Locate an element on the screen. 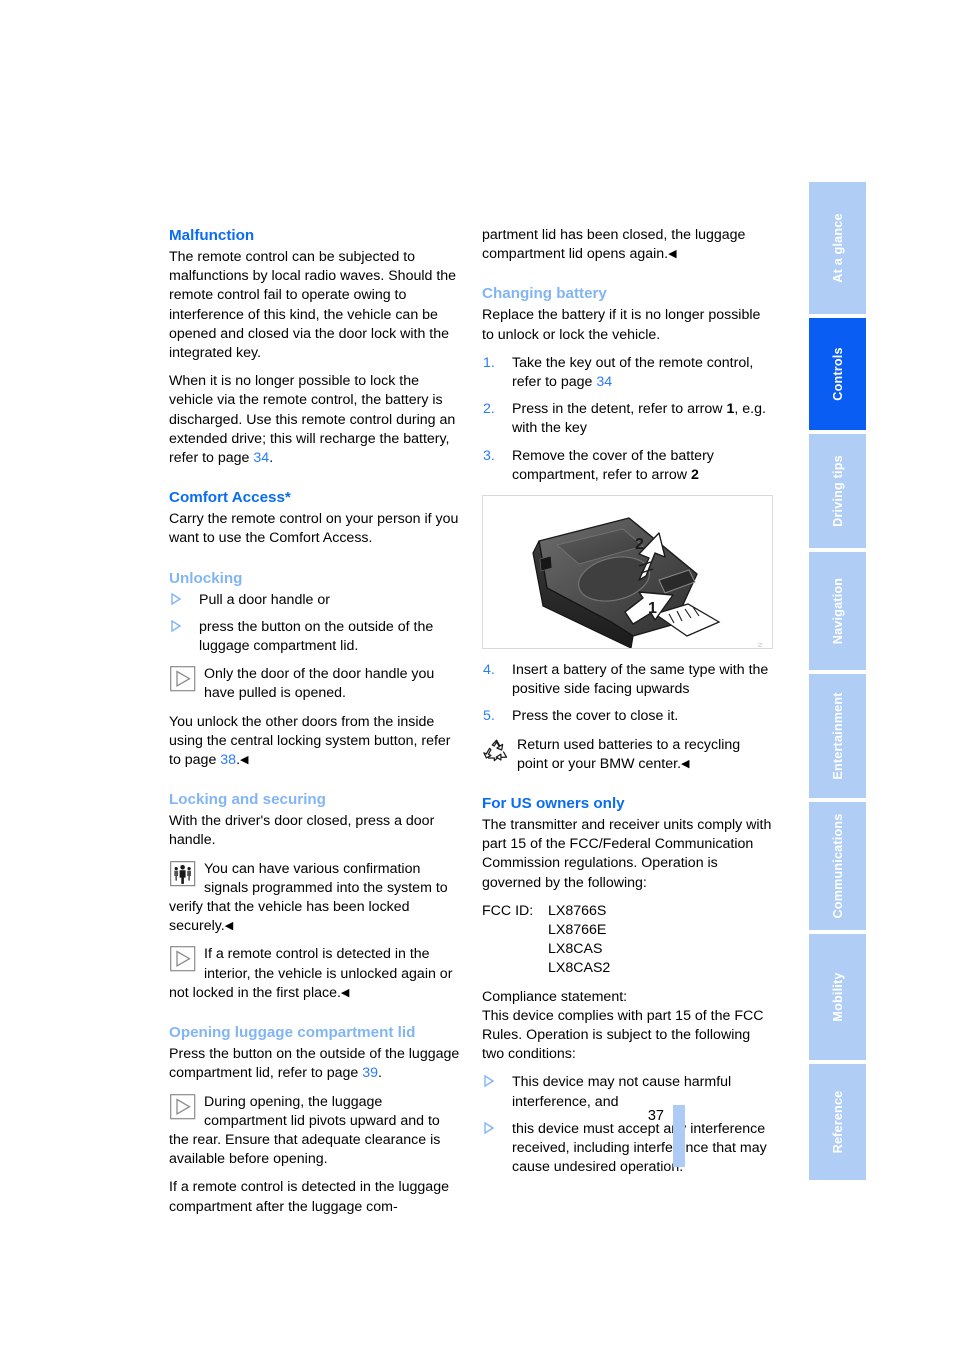  tab-navigation: Navigation is located at coordinates (837, 611).